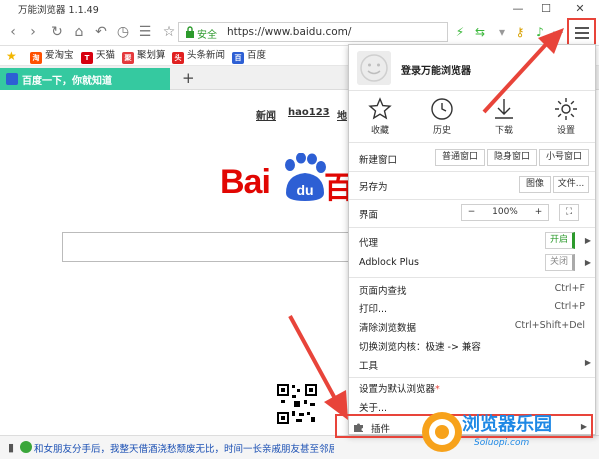 Image resolution: width=599 pixels, height=459 pixels. What do you see at coordinates (472, 309) in the screenshot?
I see `print-item: 打印... Ctrl+P` at bounding box center [472, 309].